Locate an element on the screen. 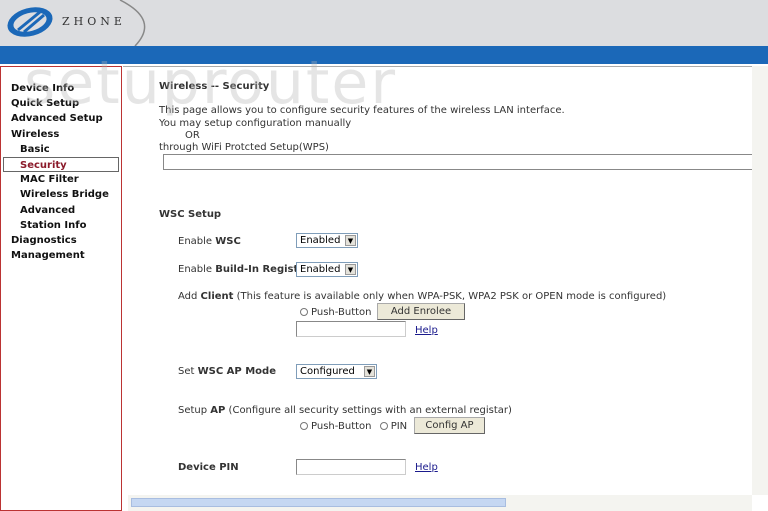 The width and height of the screenshot is (768, 511). wsc-heading: WSC Setup is located at coordinates (190, 214).